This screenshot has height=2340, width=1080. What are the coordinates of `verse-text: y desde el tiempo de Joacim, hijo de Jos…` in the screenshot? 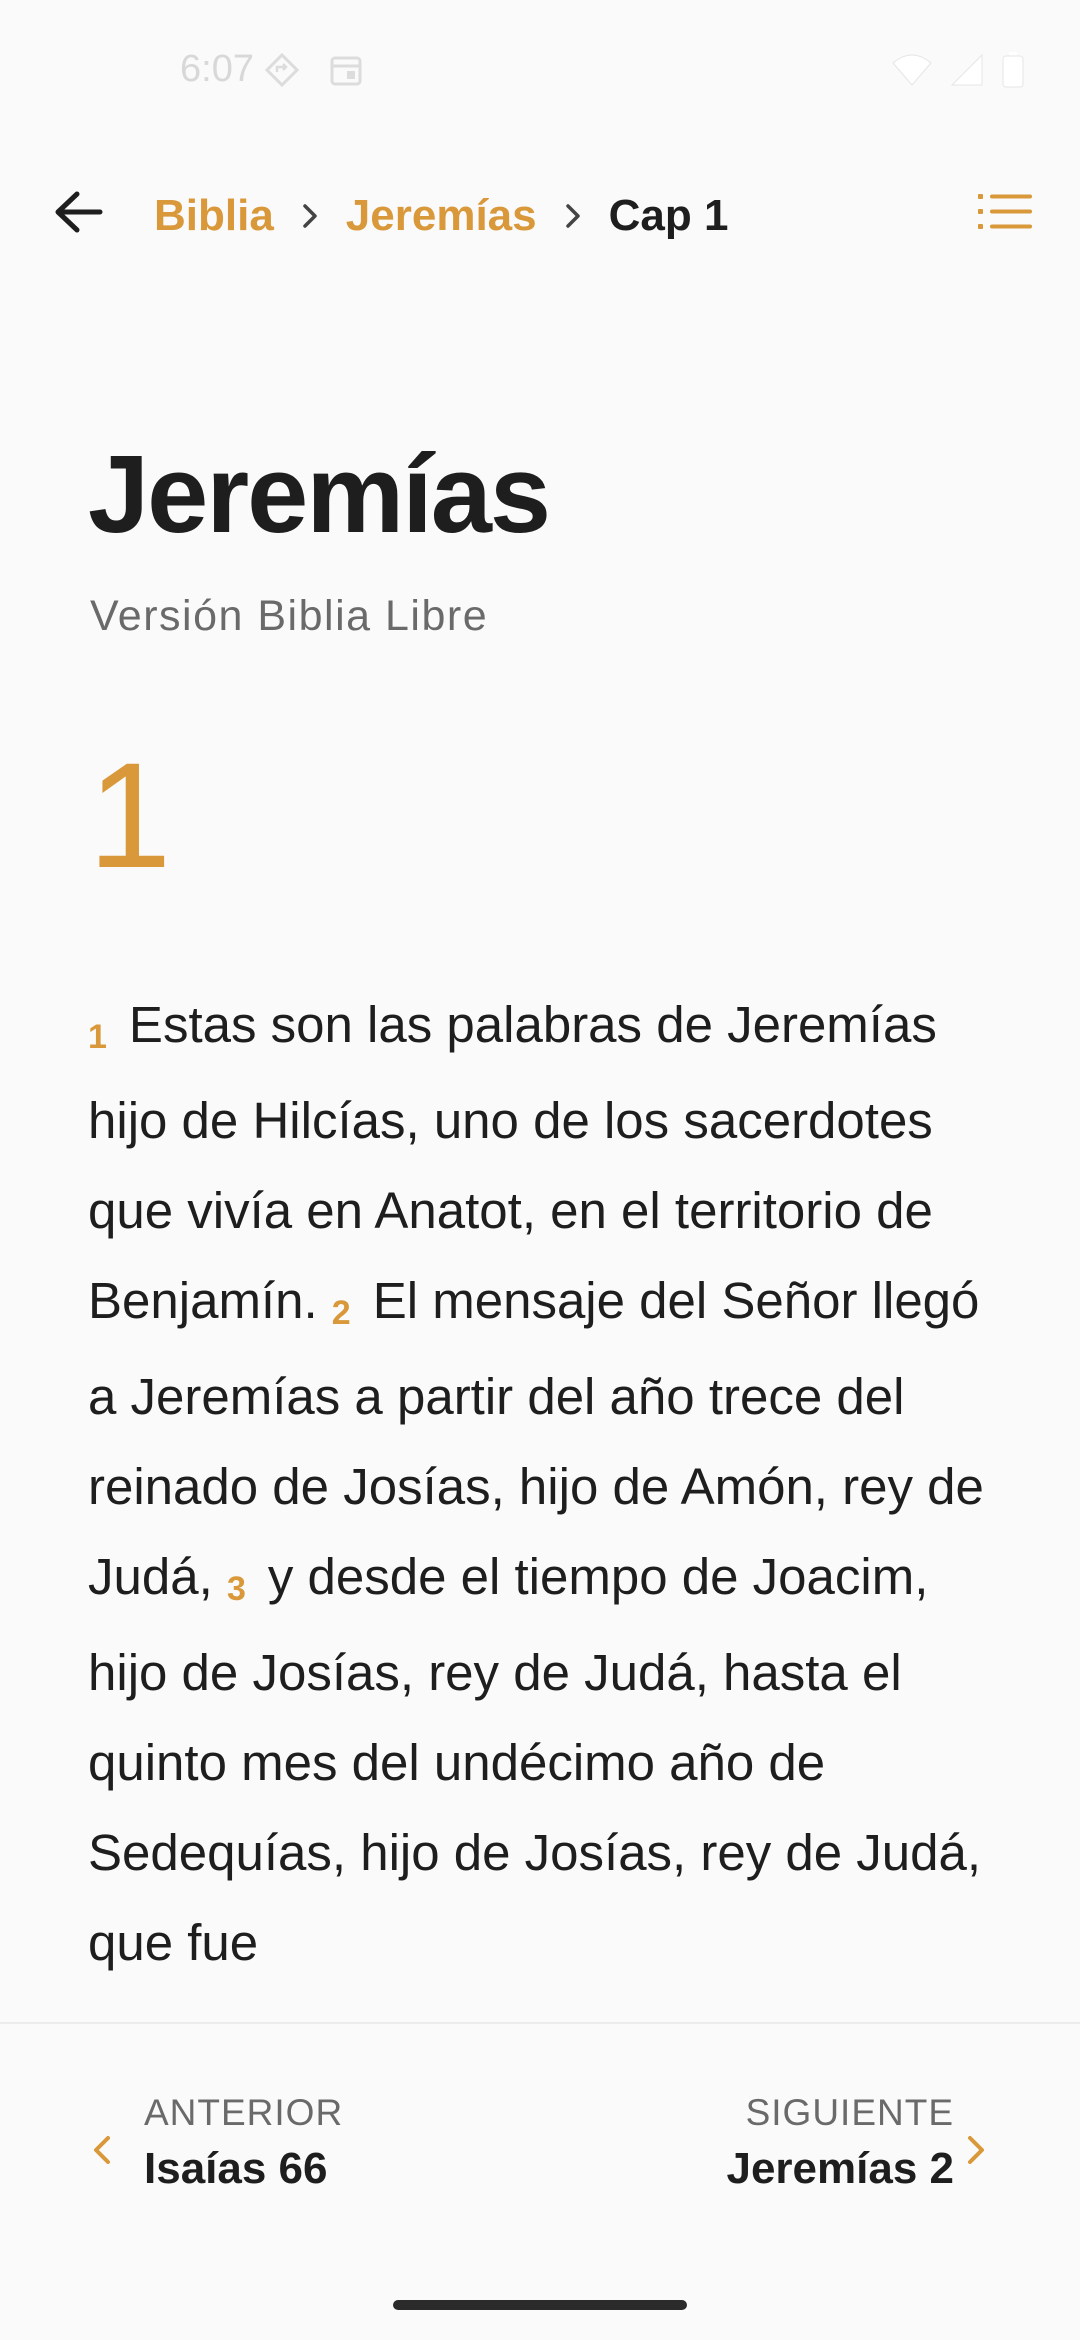 It's located at (535, 1759).